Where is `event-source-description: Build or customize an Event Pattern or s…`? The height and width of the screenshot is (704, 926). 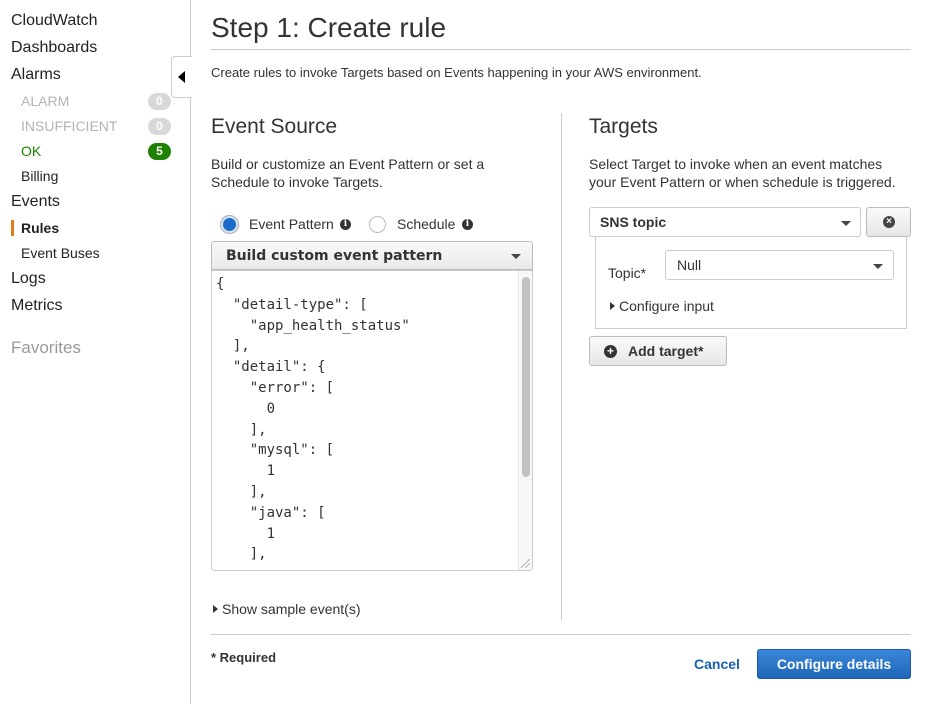 event-source-description: Build or customize an Event Pattern or s… is located at coordinates (347, 173).